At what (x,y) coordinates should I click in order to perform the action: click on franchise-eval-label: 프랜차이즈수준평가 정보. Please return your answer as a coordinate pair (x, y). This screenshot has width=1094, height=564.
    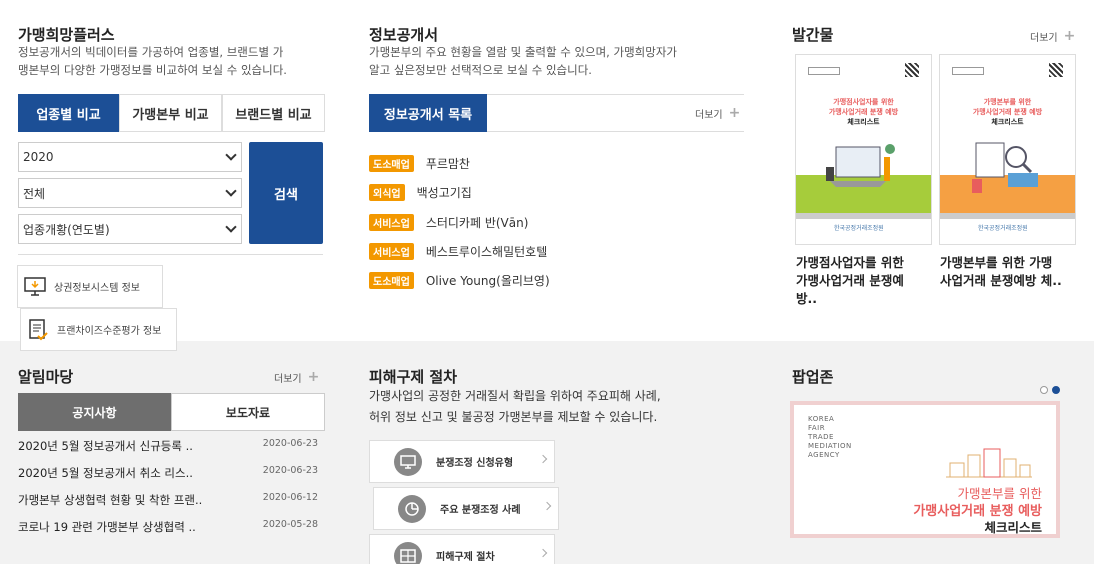
    Looking at the image, I should click on (109, 331).